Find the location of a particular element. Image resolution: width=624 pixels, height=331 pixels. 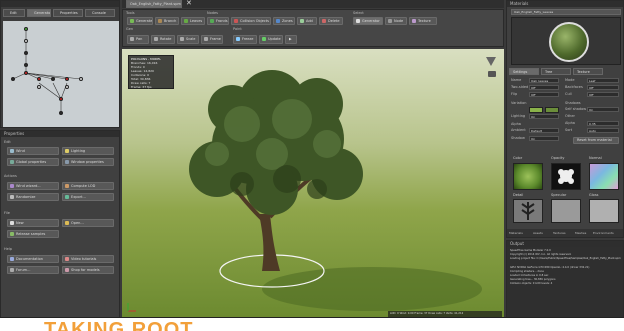

scale-button: Scale is located at coordinates (188, 39).